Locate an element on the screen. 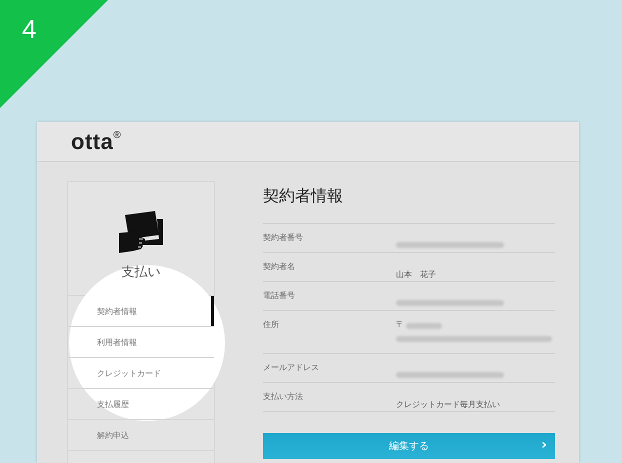 Image resolution: width=622 pixels, height=463 pixels. field-value: クレジットカード毎月支払い is located at coordinates (448, 404).